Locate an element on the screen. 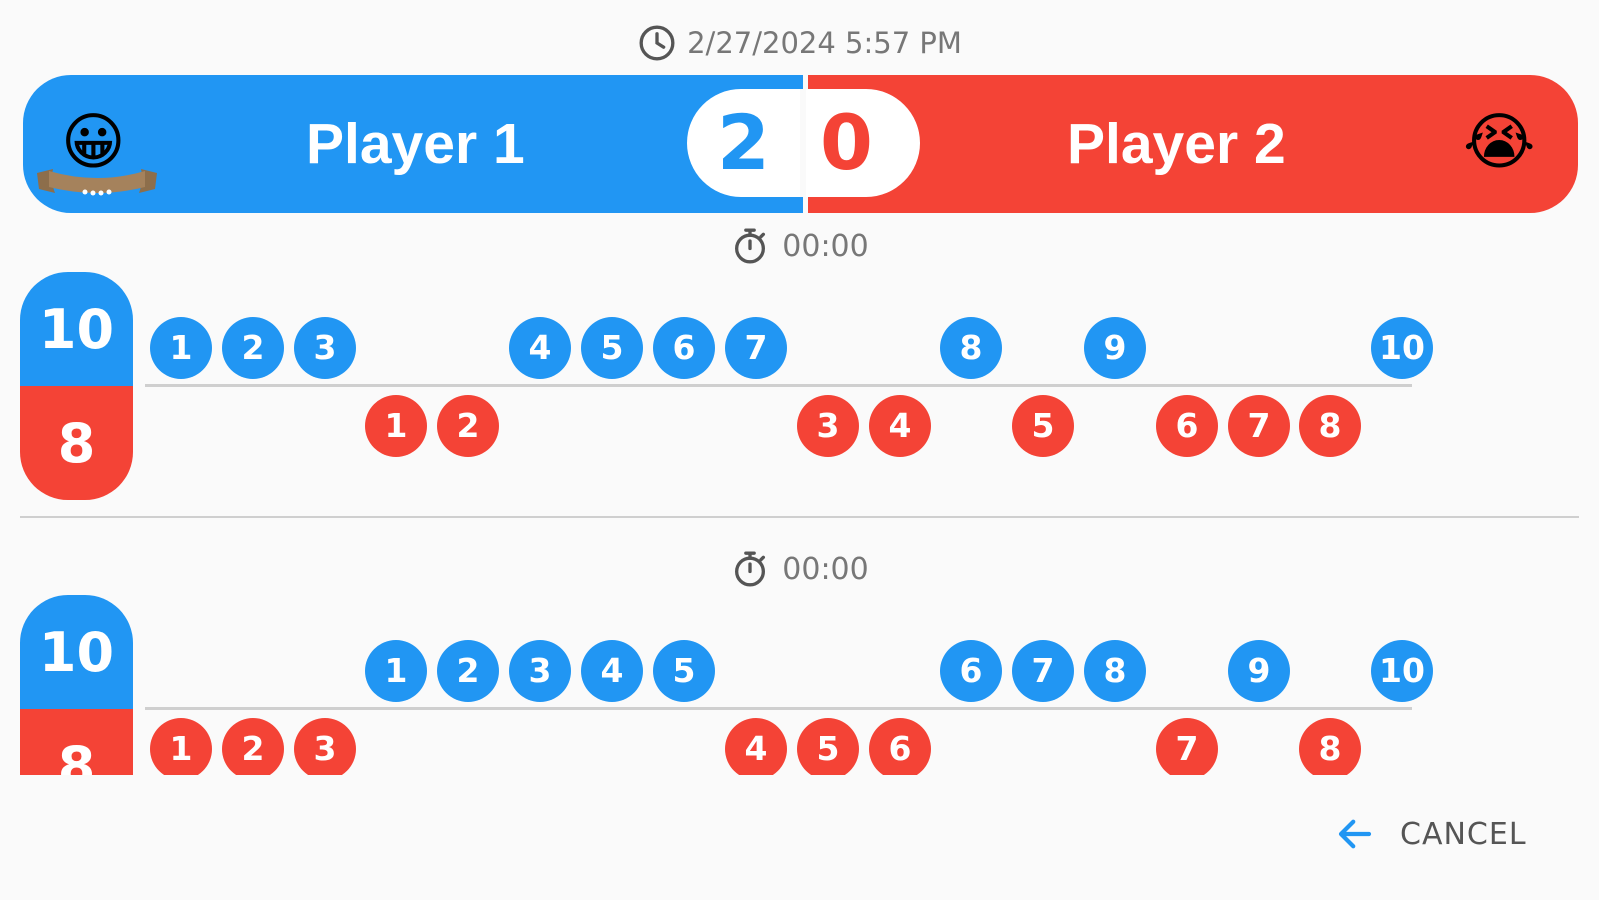  scoreboard: 😀 Player 1 Player 2 2 0 😭 is located at coordinates (800, 144).